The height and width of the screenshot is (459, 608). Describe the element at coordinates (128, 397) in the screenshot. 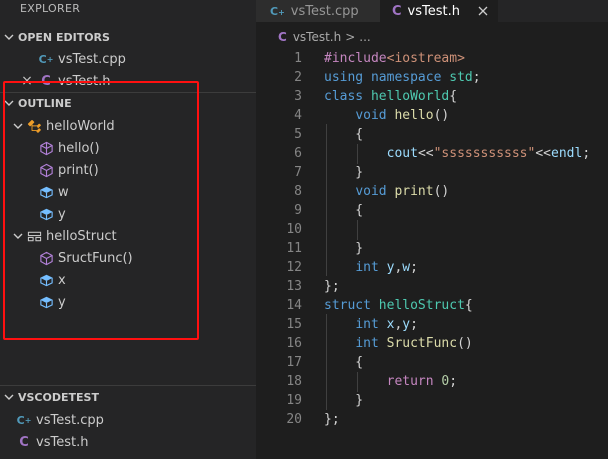

I see `project-header: VSCODETEST` at that location.